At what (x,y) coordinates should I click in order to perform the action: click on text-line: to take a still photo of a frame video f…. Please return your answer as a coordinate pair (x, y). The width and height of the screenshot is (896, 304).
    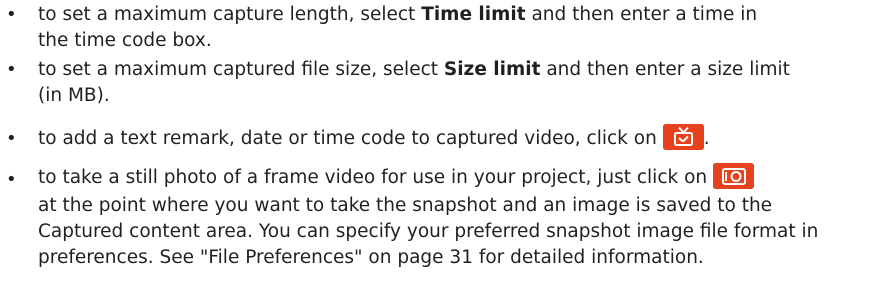
    Looking at the image, I should click on (461, 178).